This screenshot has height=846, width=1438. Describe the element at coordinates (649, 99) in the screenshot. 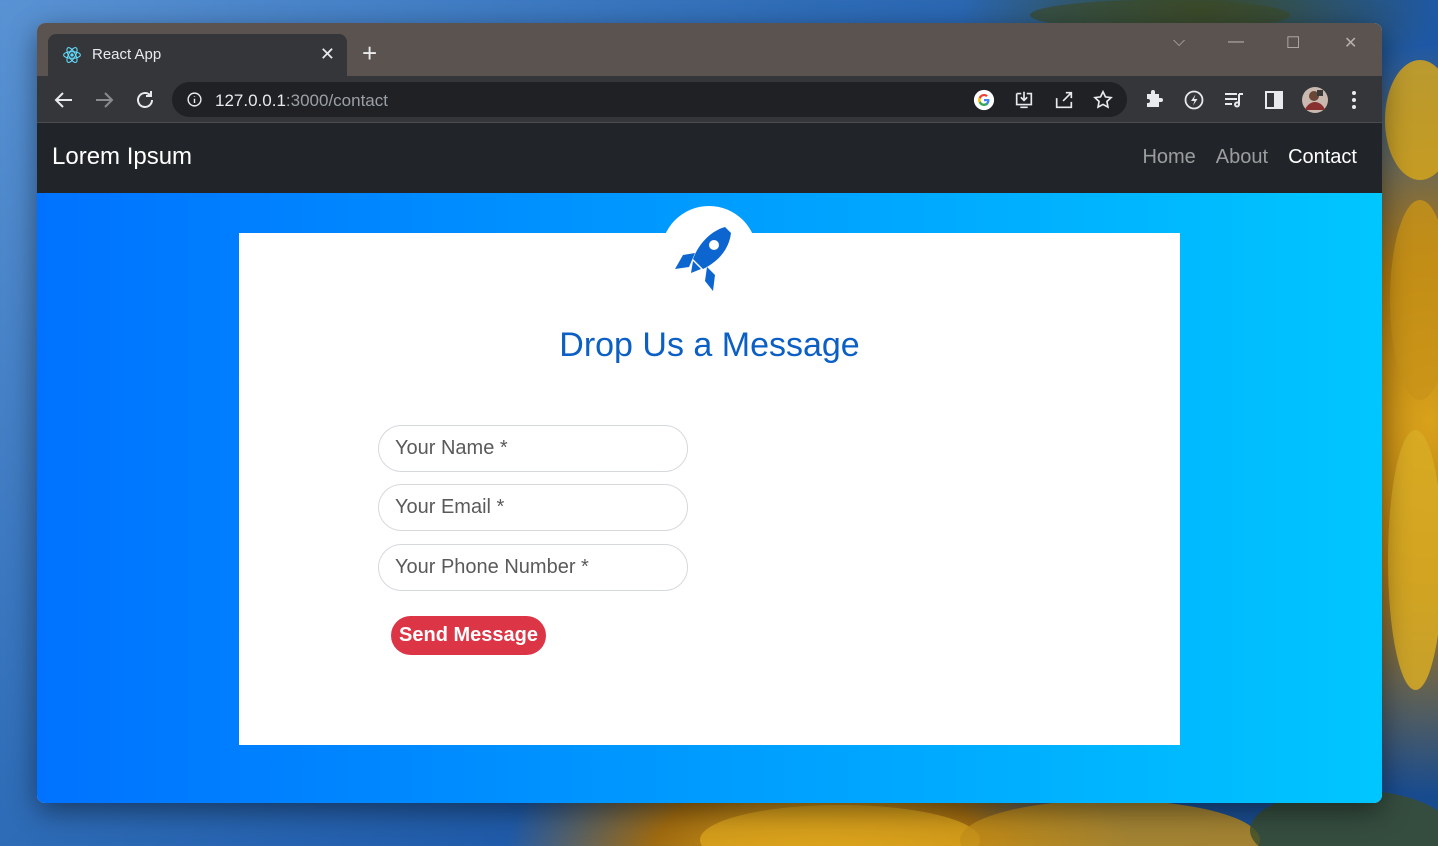

I see `address-bar: 127.0.0.1:3000/contact` at that location.